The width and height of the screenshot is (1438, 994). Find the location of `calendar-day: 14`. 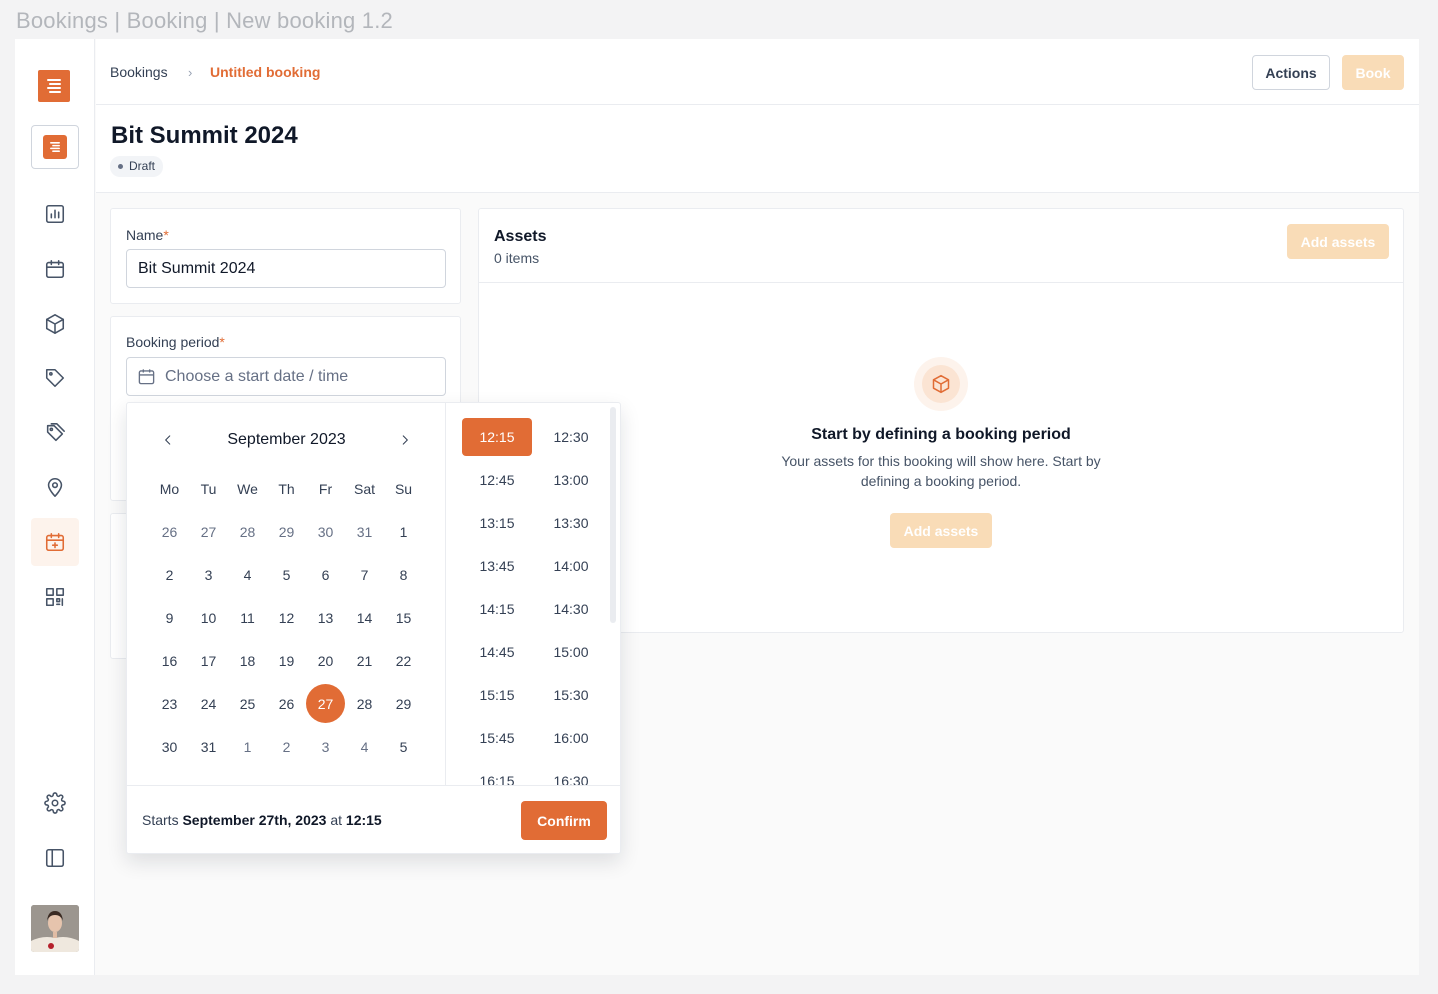

calendar-day: 14 is located at coordinates (364, 617).